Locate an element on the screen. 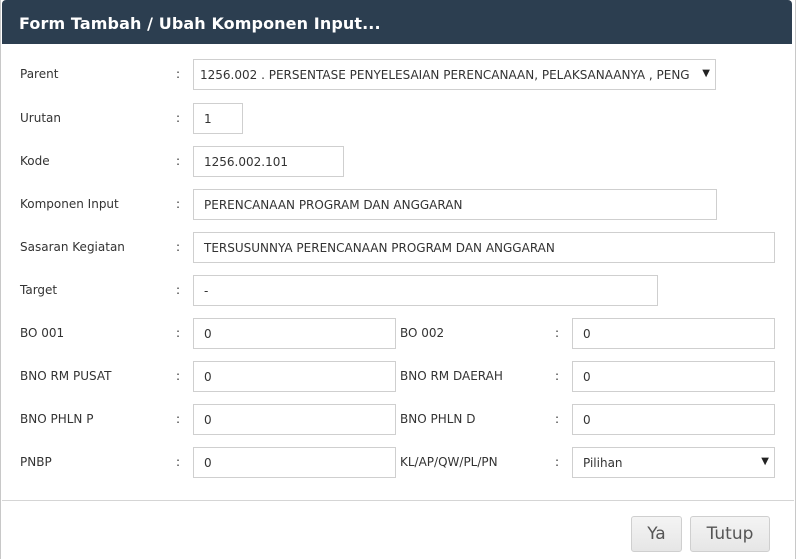  urutan-field: 1 is located at coordinates (218, 118).